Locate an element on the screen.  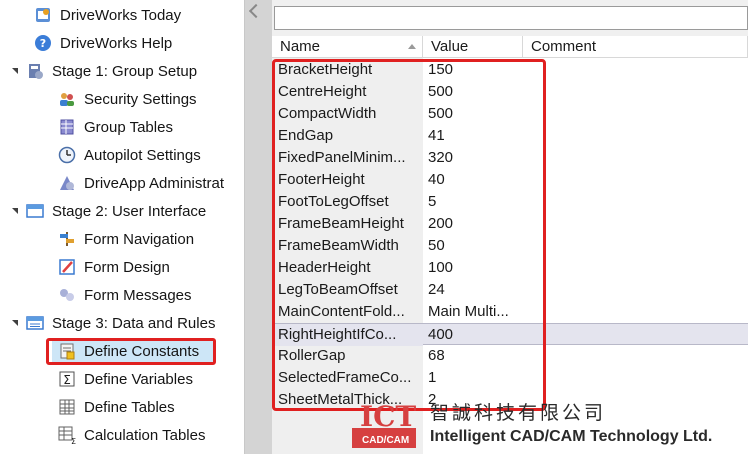
column-header-comment: Comment is located at coordinates (635, 47).